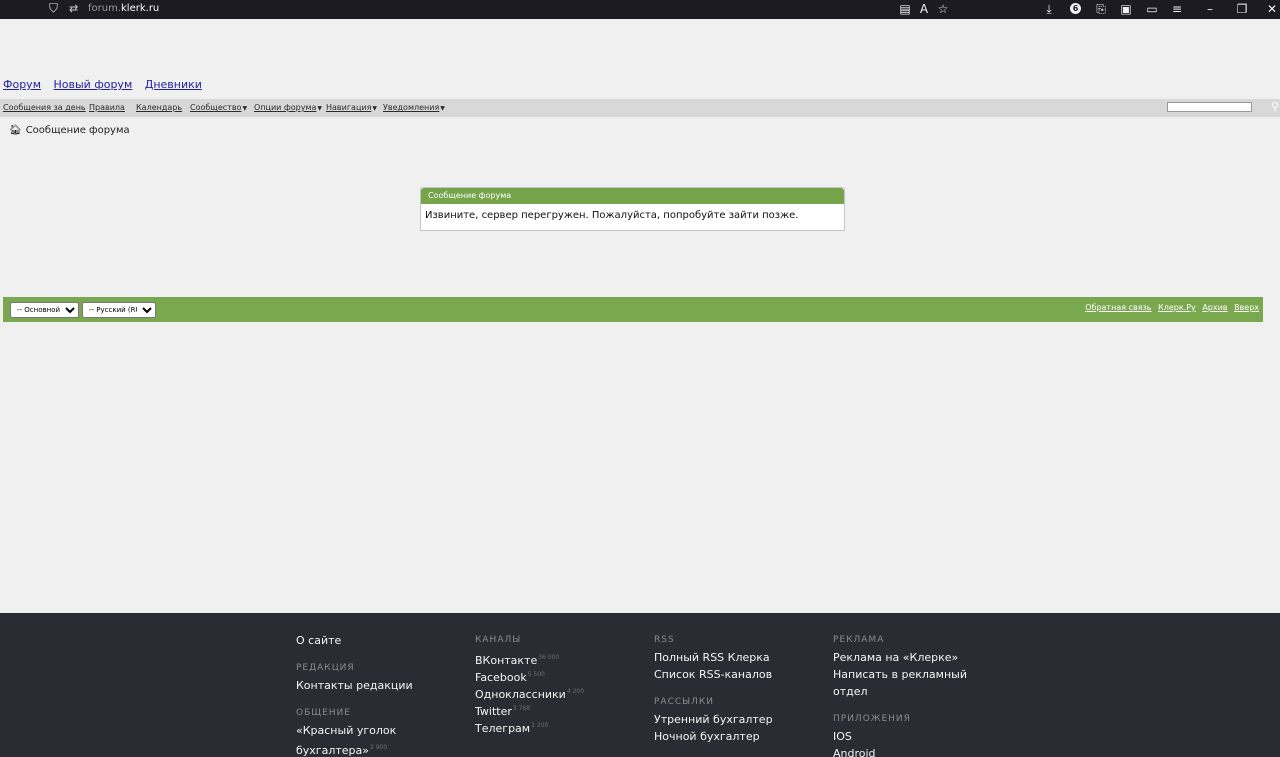 The width and height of the screenshot is (1280, 757). What do you see at coordinates (739, 674) in the screenshot?
I see `link-rss-list: Список RSS-каналов` at bounding box center [739, 674].